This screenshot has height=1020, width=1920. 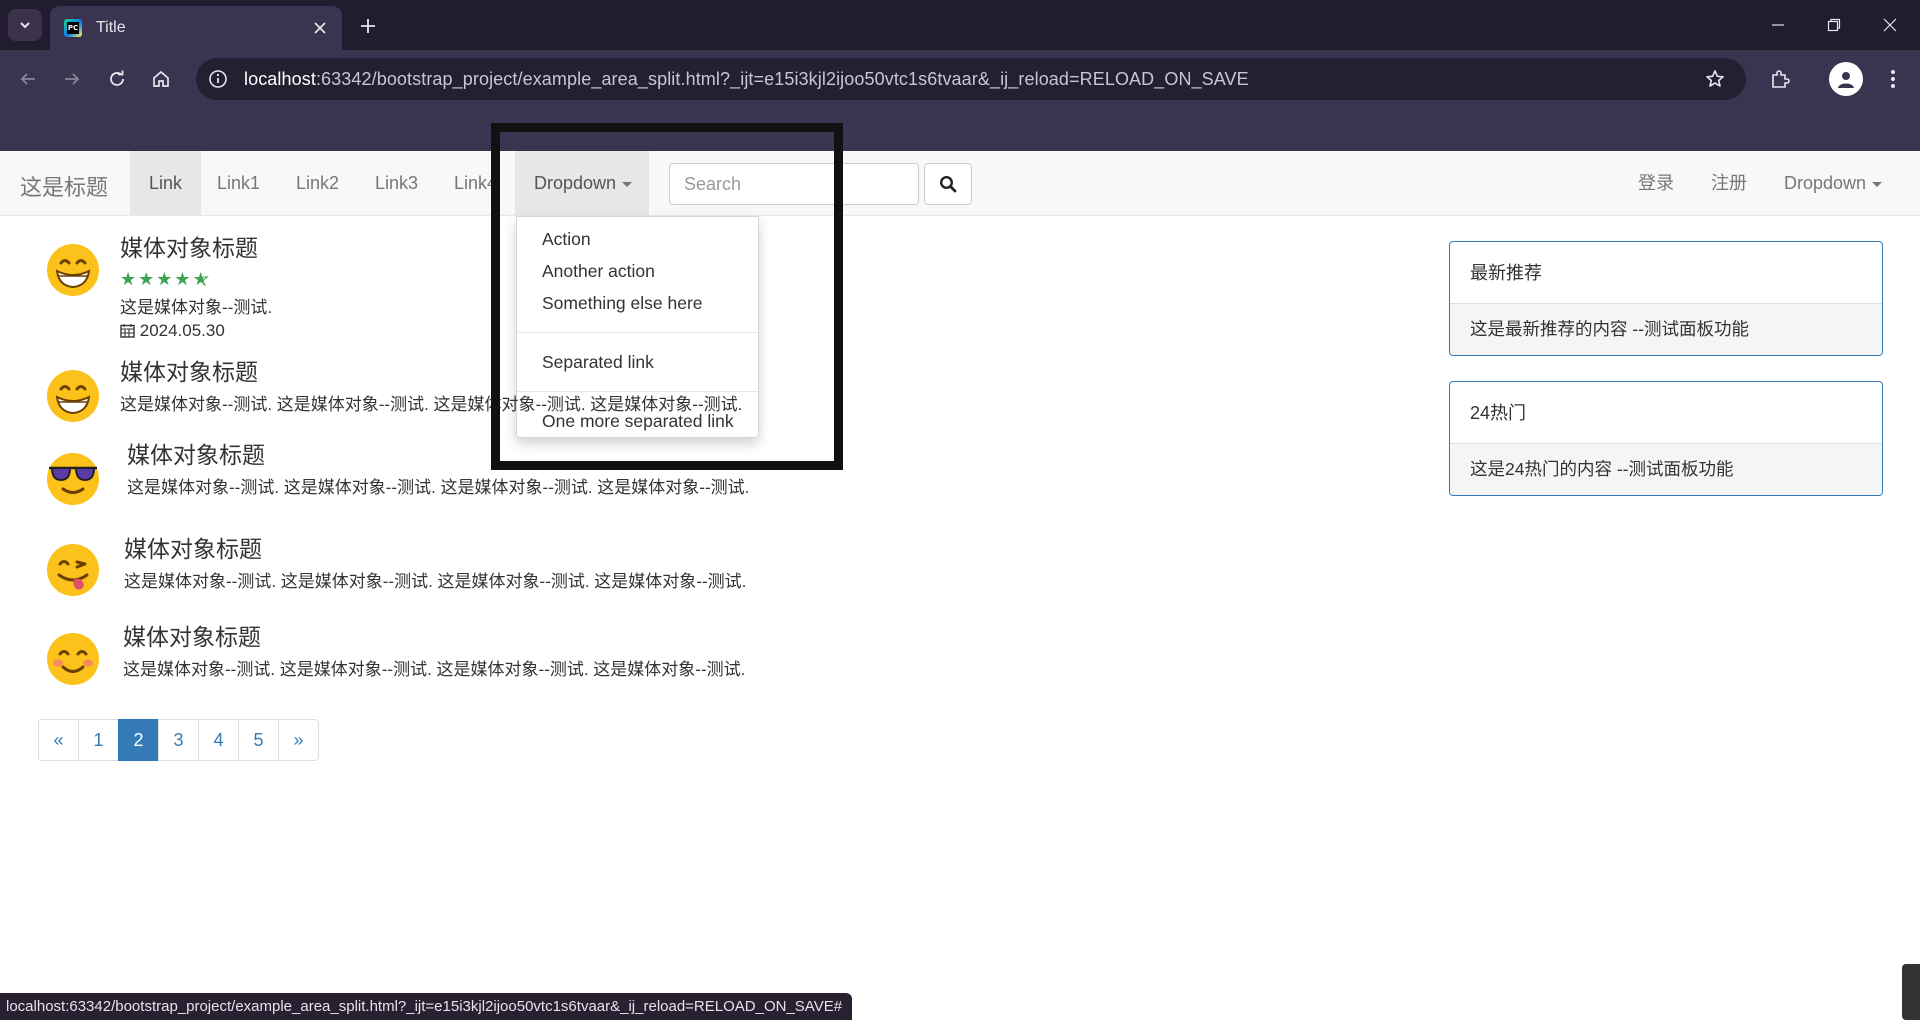 I want to click on panel-body: 这是最新推荐的内容 --测试面板功能, so click(x=1666, y=329).